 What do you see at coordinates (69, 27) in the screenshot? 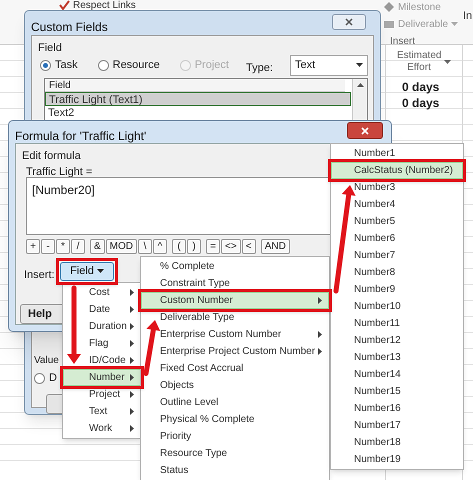
I see `window-title: Custom Fields` at bounding box center [69, 27].